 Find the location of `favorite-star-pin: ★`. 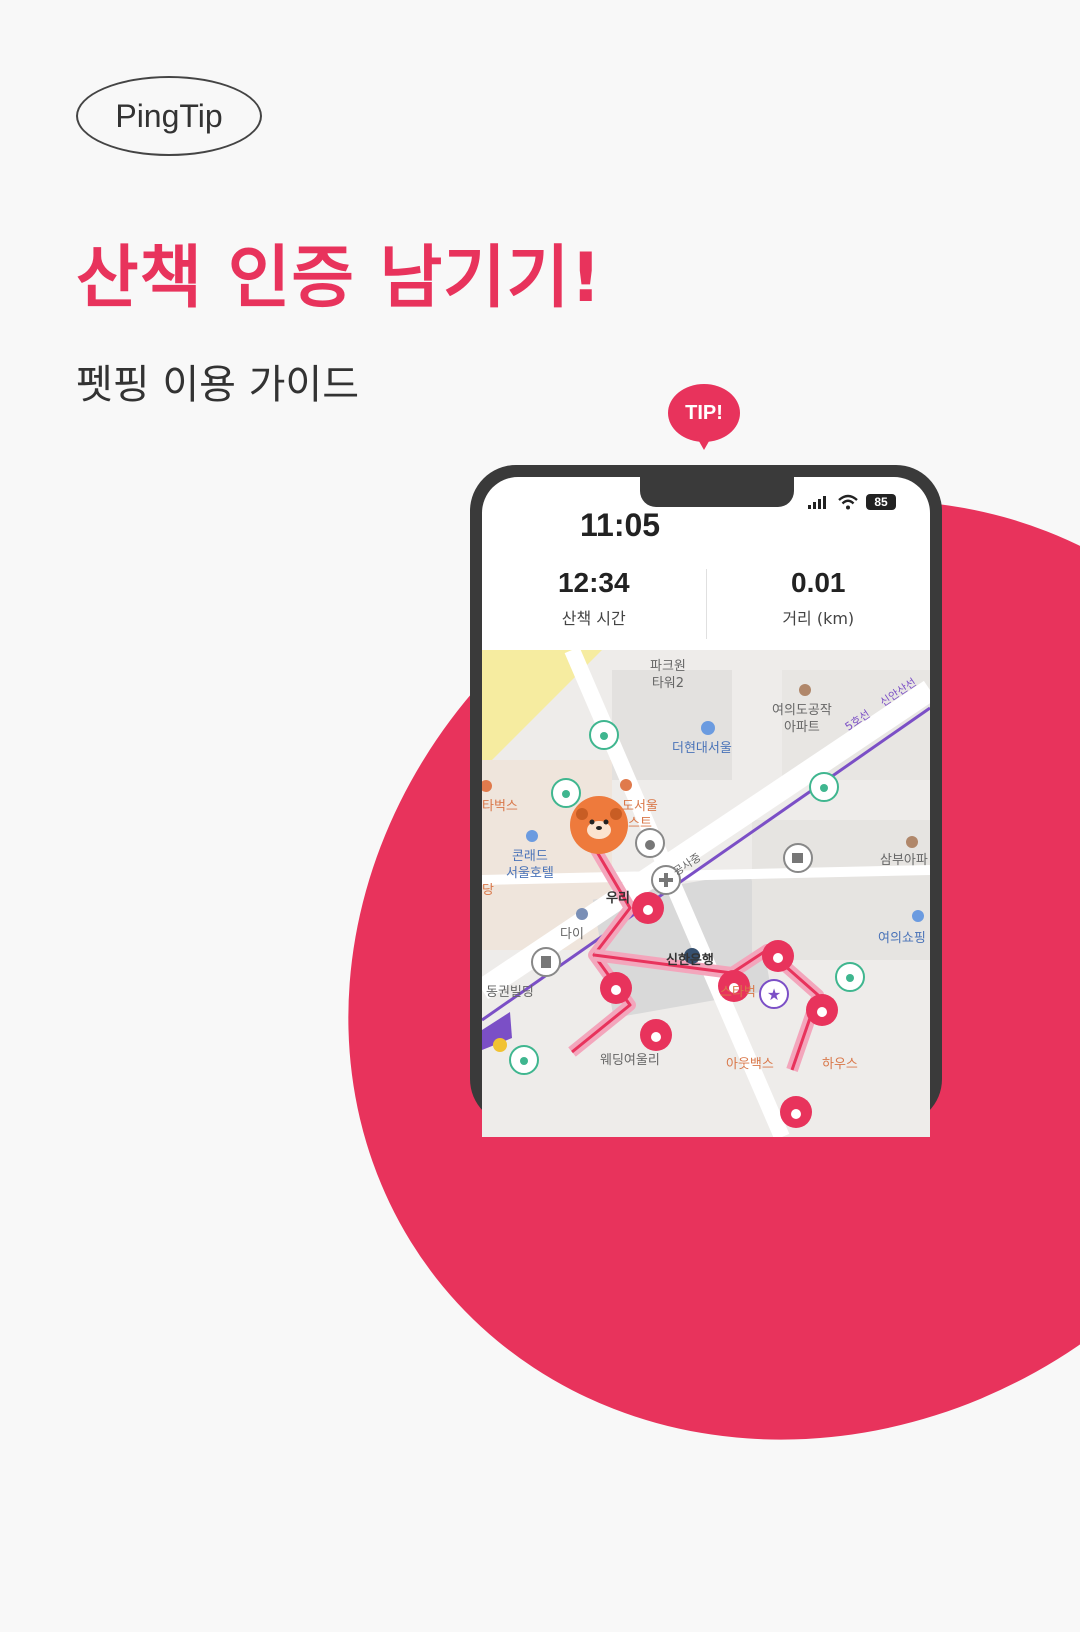

favorite-star-pin: ★ is located at coordinates (774, 994).